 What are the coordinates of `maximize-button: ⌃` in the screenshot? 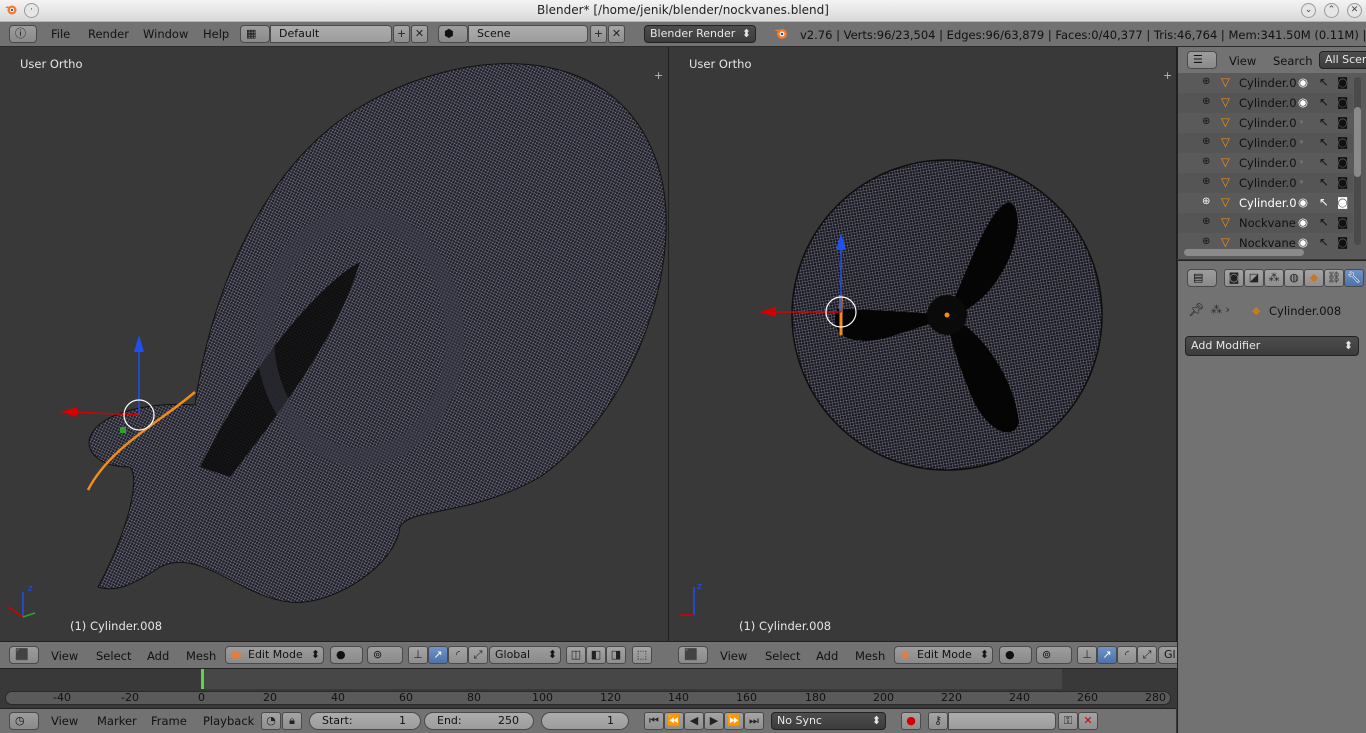 It's located at (1331, 10).